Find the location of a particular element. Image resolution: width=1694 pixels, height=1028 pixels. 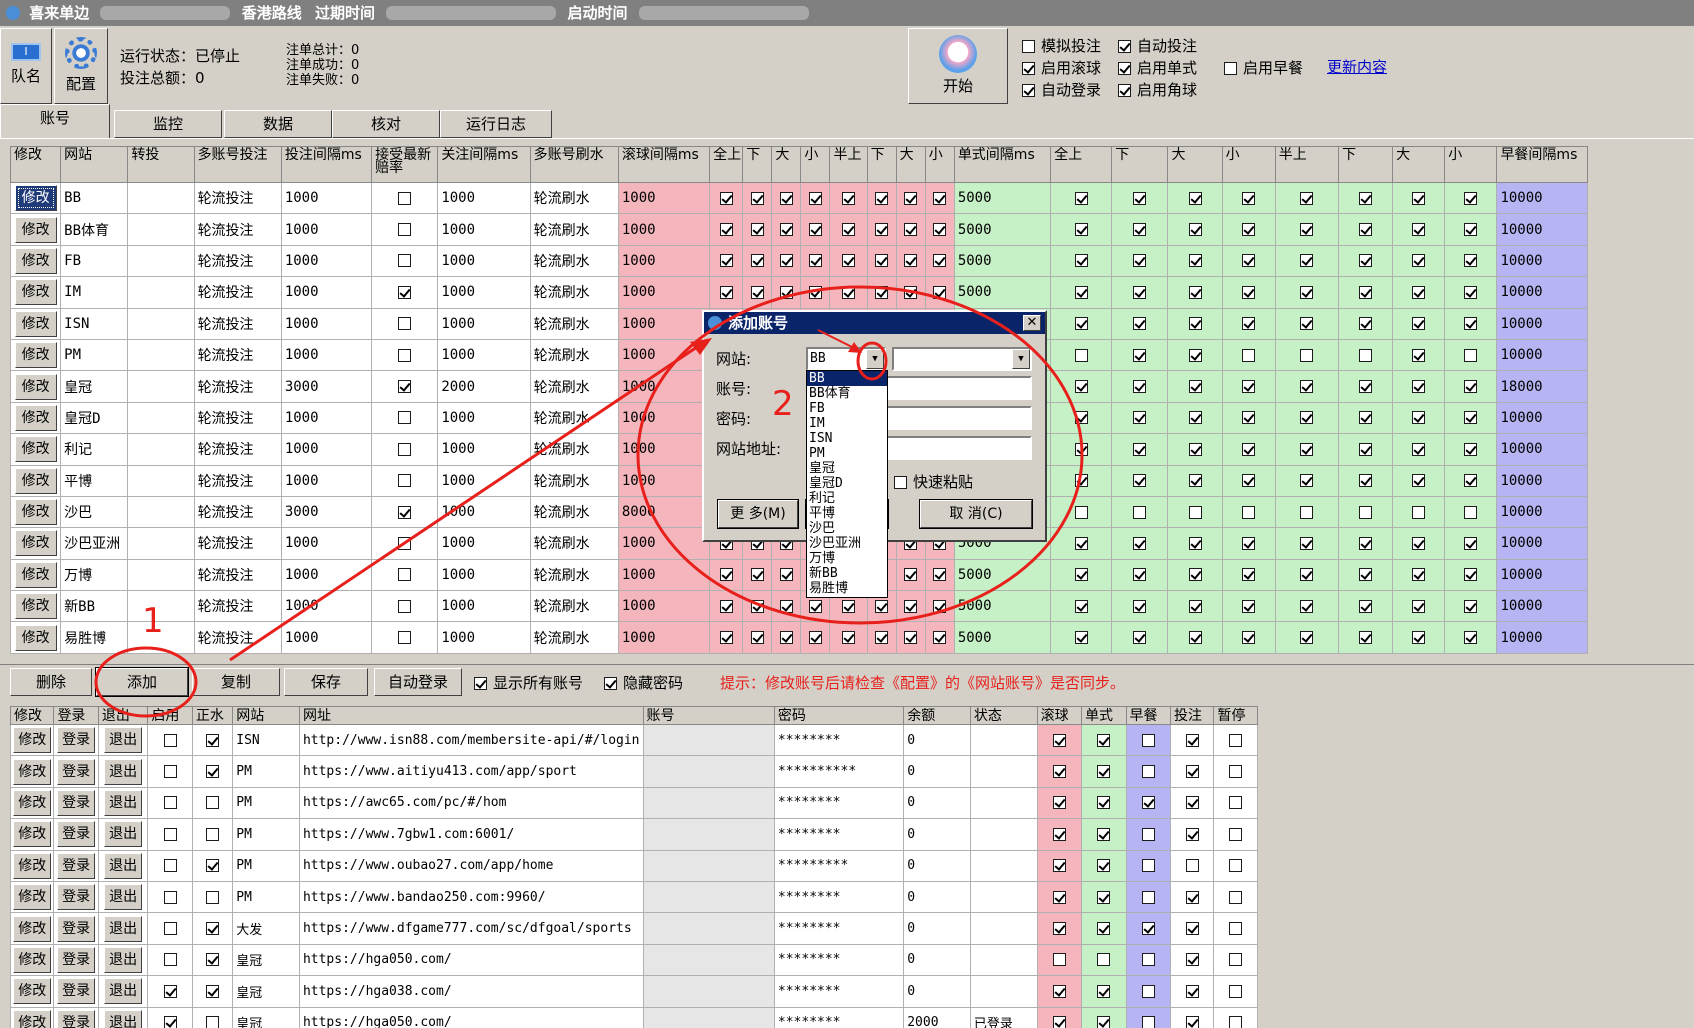

single-checkbox is located at coordinates (1104, 1022).